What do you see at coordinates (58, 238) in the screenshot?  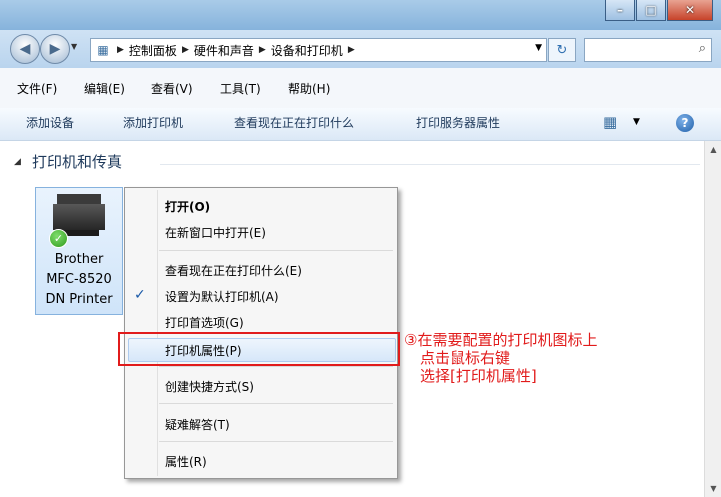 I see `default-printer-check-icon: ✓` at bounding box center [58, 238].